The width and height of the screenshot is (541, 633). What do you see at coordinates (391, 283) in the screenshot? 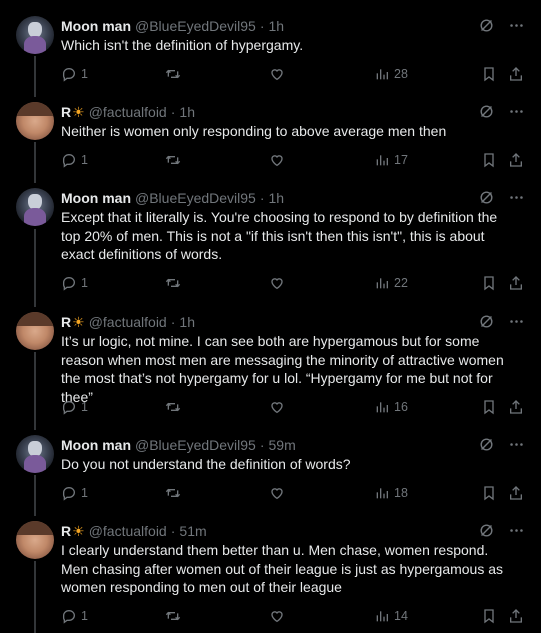
I see `views-button: 22` at bounding box center [391, 283].